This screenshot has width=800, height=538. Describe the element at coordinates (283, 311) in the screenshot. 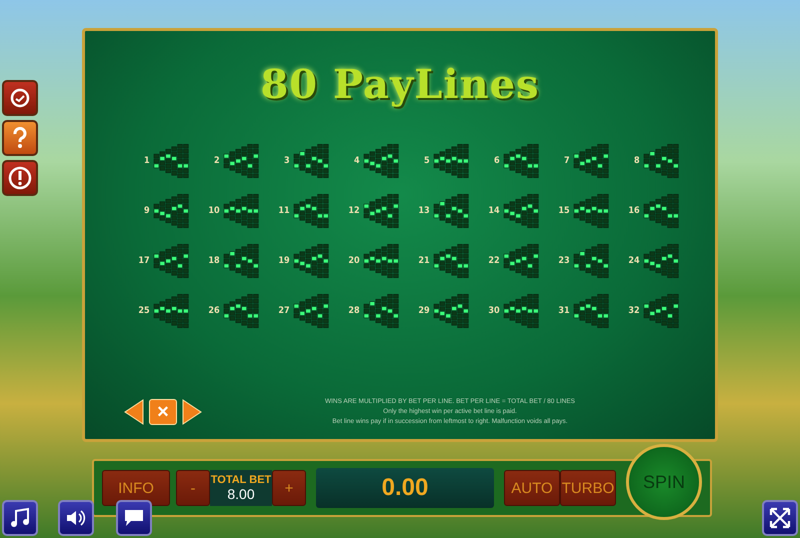

I see `payline-number: 27` at that location.